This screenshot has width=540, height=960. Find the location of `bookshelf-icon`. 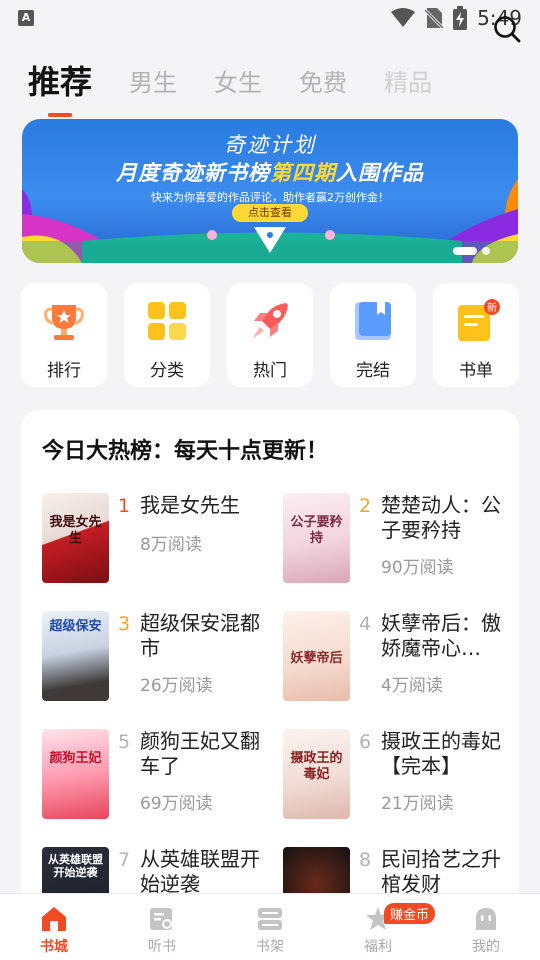

bookshelf-icon is located at coordinates (270, 919).